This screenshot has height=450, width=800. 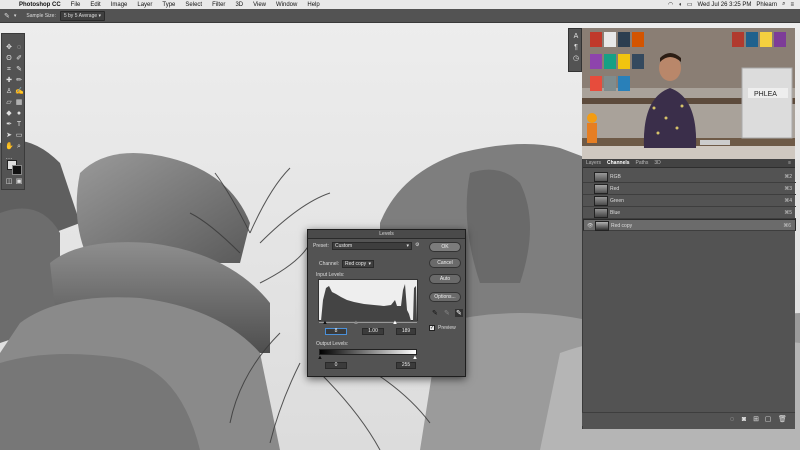 What do you see at coordinates (9, 59) in the screenshot?
I see `lasso-tool-icon: ʘ` at bounding box center [9, 59].